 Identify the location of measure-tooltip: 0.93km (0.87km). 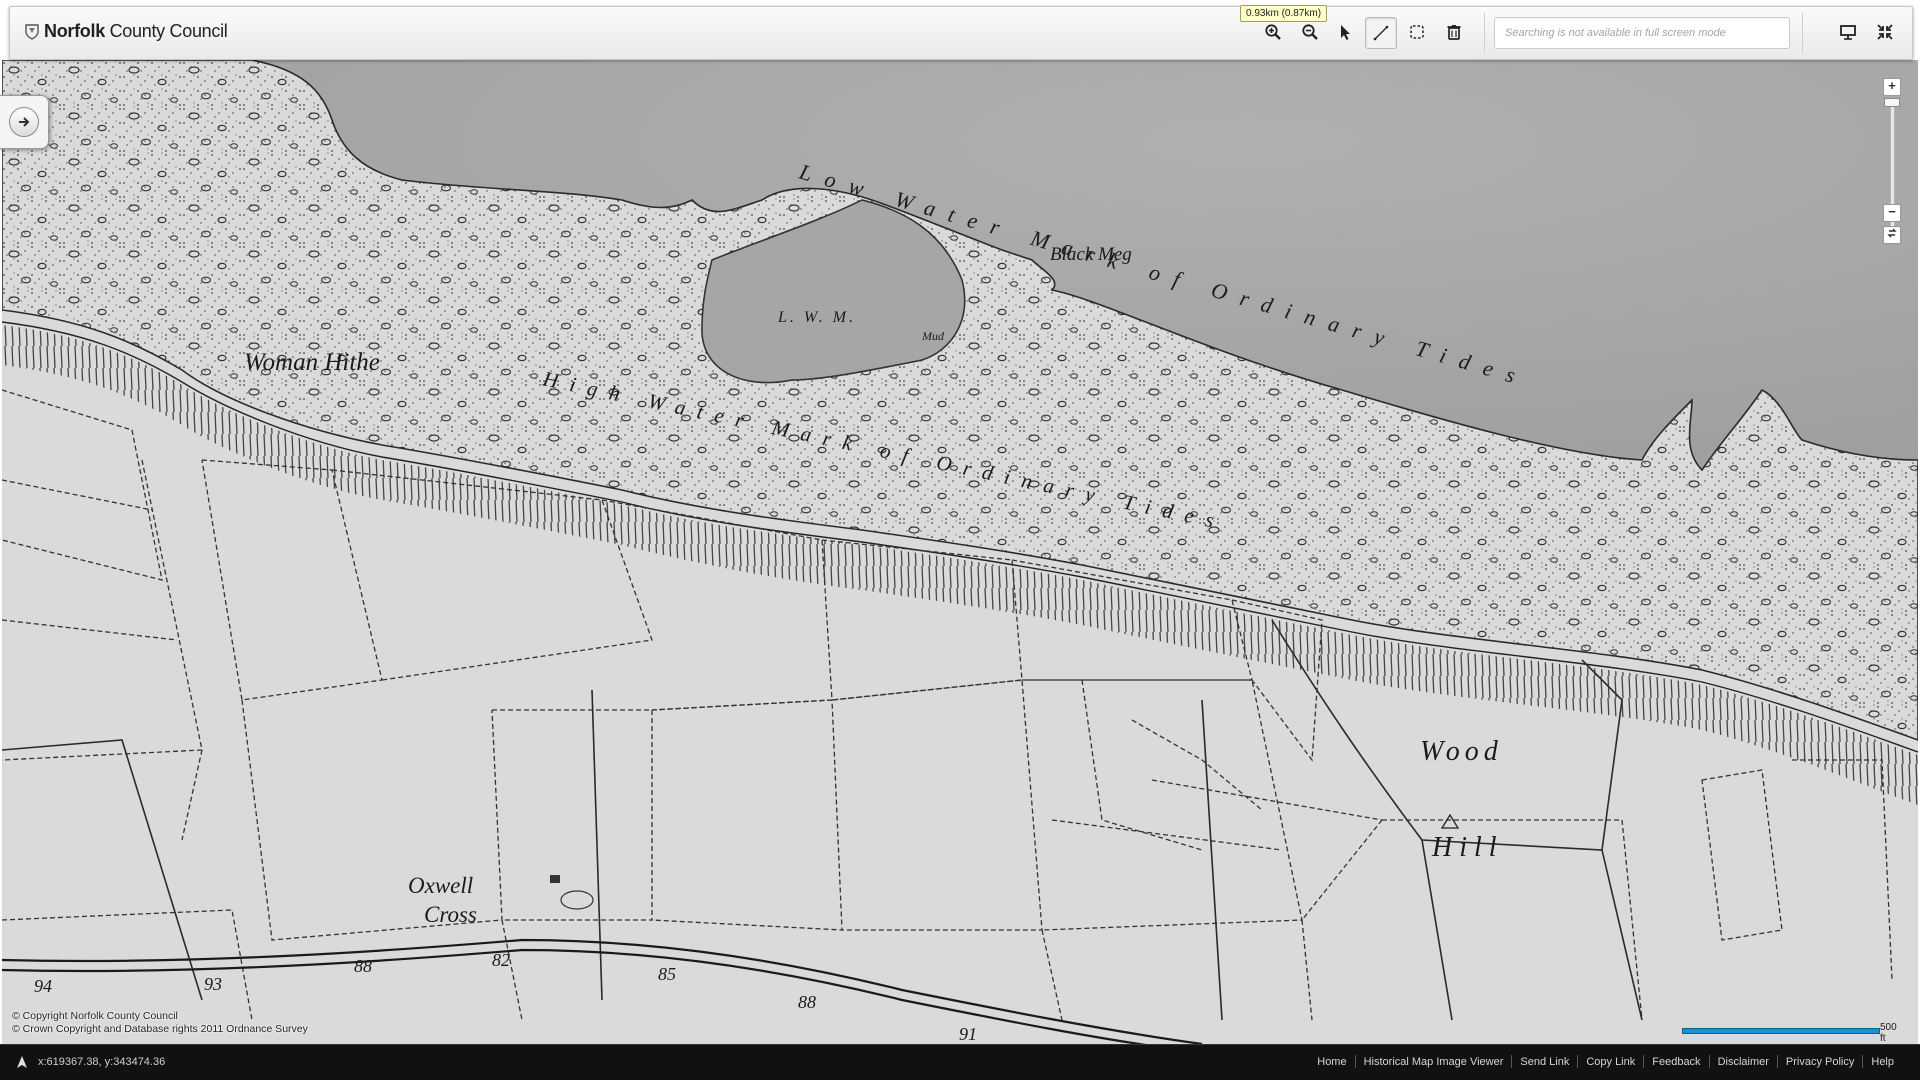
(1284, 13).